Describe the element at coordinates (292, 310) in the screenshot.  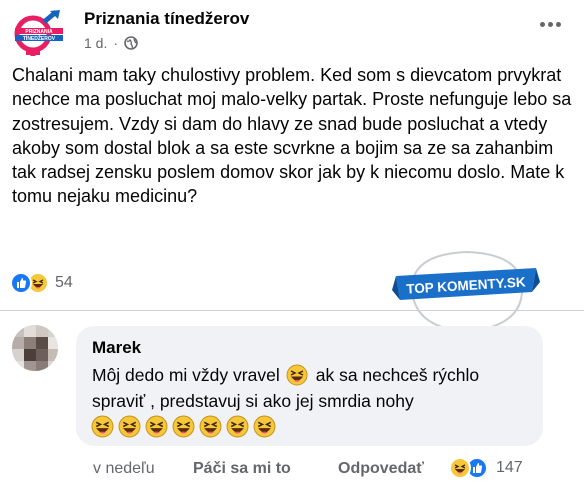
I see `divider` at that location.